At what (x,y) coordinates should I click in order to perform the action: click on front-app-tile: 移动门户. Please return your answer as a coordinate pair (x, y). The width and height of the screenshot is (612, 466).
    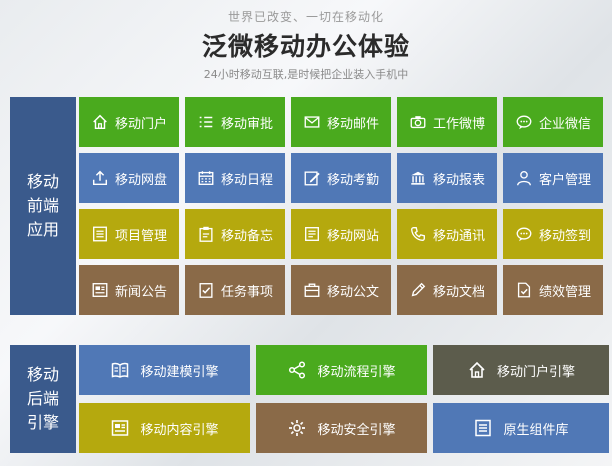
    Looking at the image, I should click on (129, 122).